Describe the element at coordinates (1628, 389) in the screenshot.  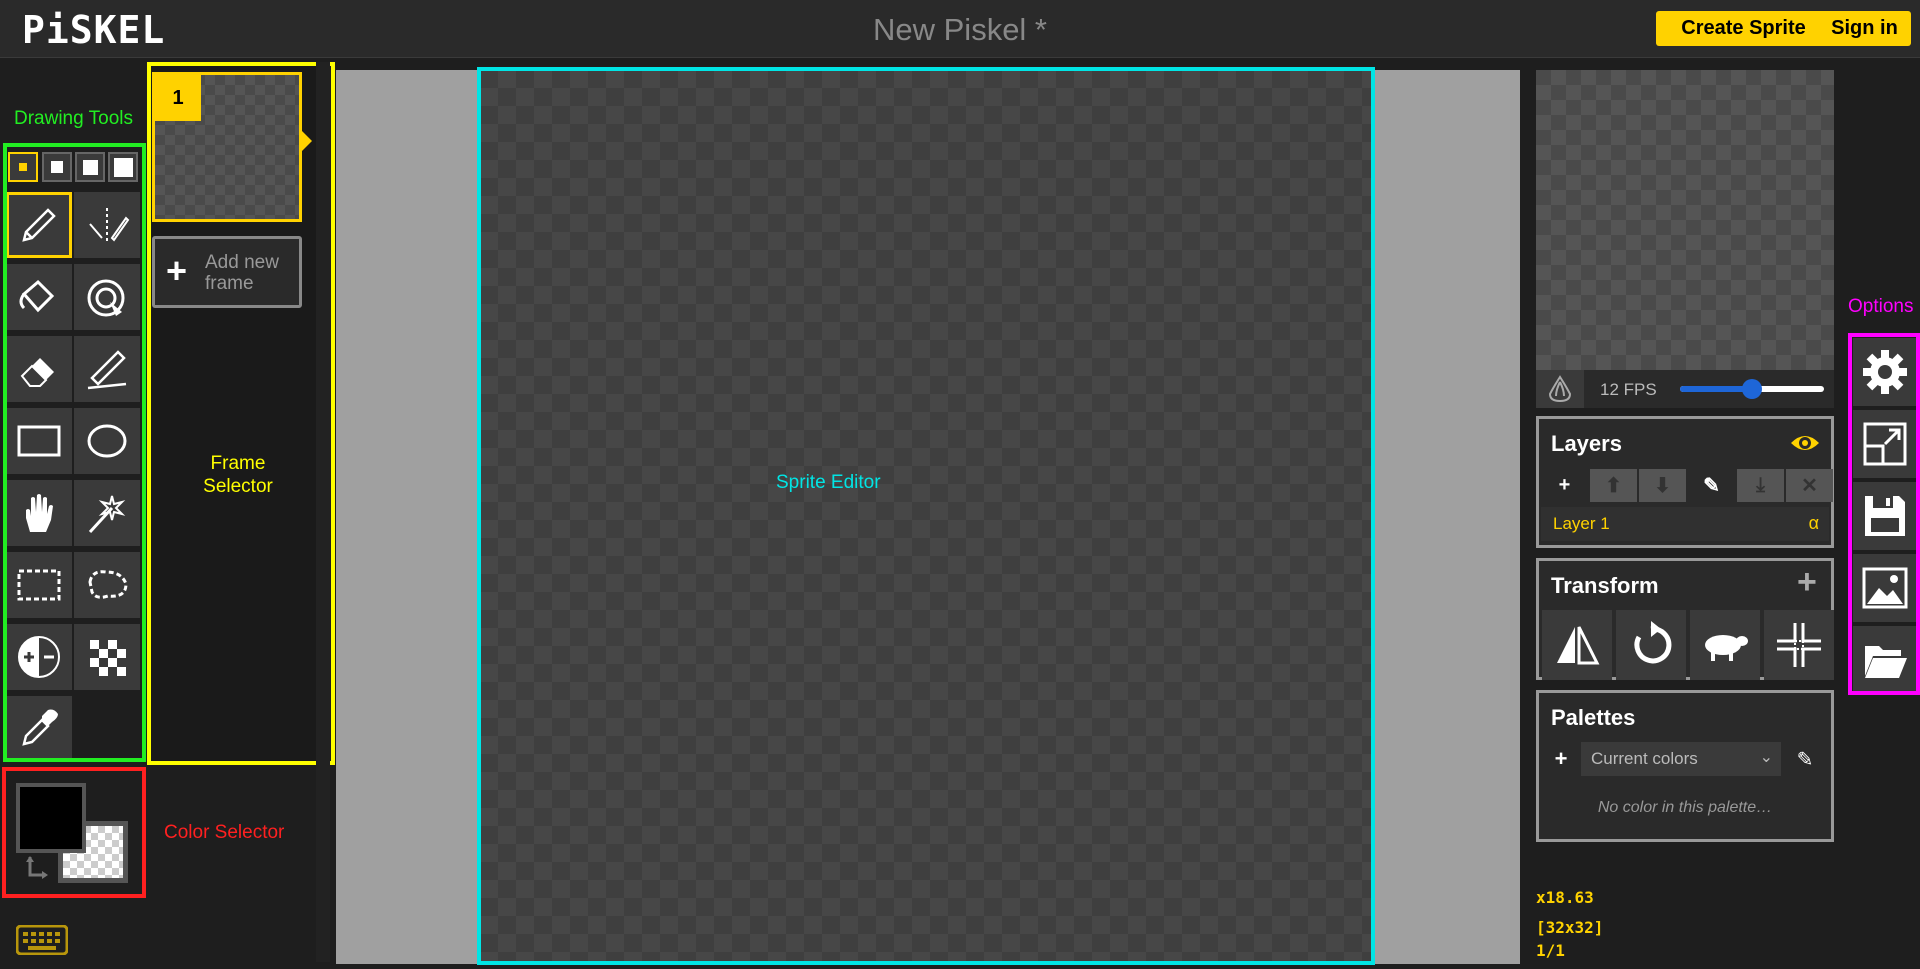
I see `fps-label: 12 FPS` at that location.